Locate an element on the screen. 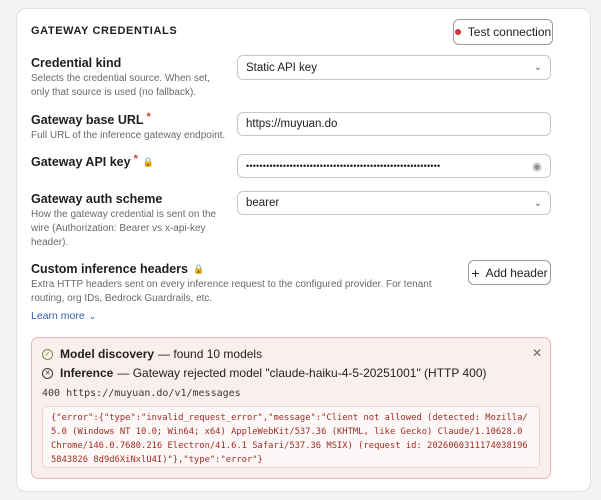 This screenshot has width=601, height=500. base-url-label-text: Gateway base URL is located at coordinates (87, 120).